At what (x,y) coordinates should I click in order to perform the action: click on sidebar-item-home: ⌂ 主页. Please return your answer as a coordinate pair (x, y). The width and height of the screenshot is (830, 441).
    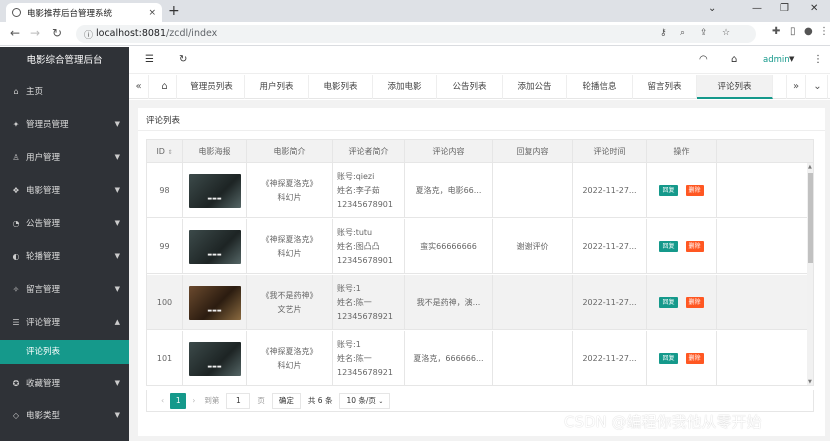
    Looking at the image, I should click on (64, 91).